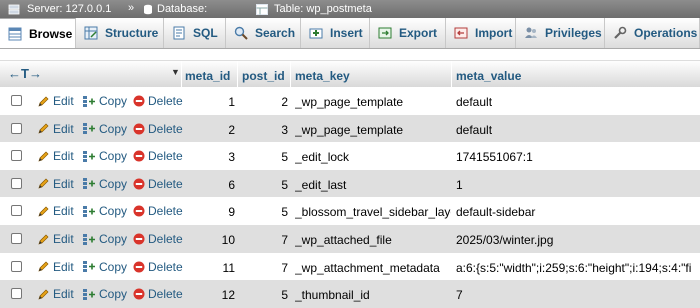 This screenshot has height=308, width=700. I want to click on column-header-meta-id: meta_id, so click(207, 76).